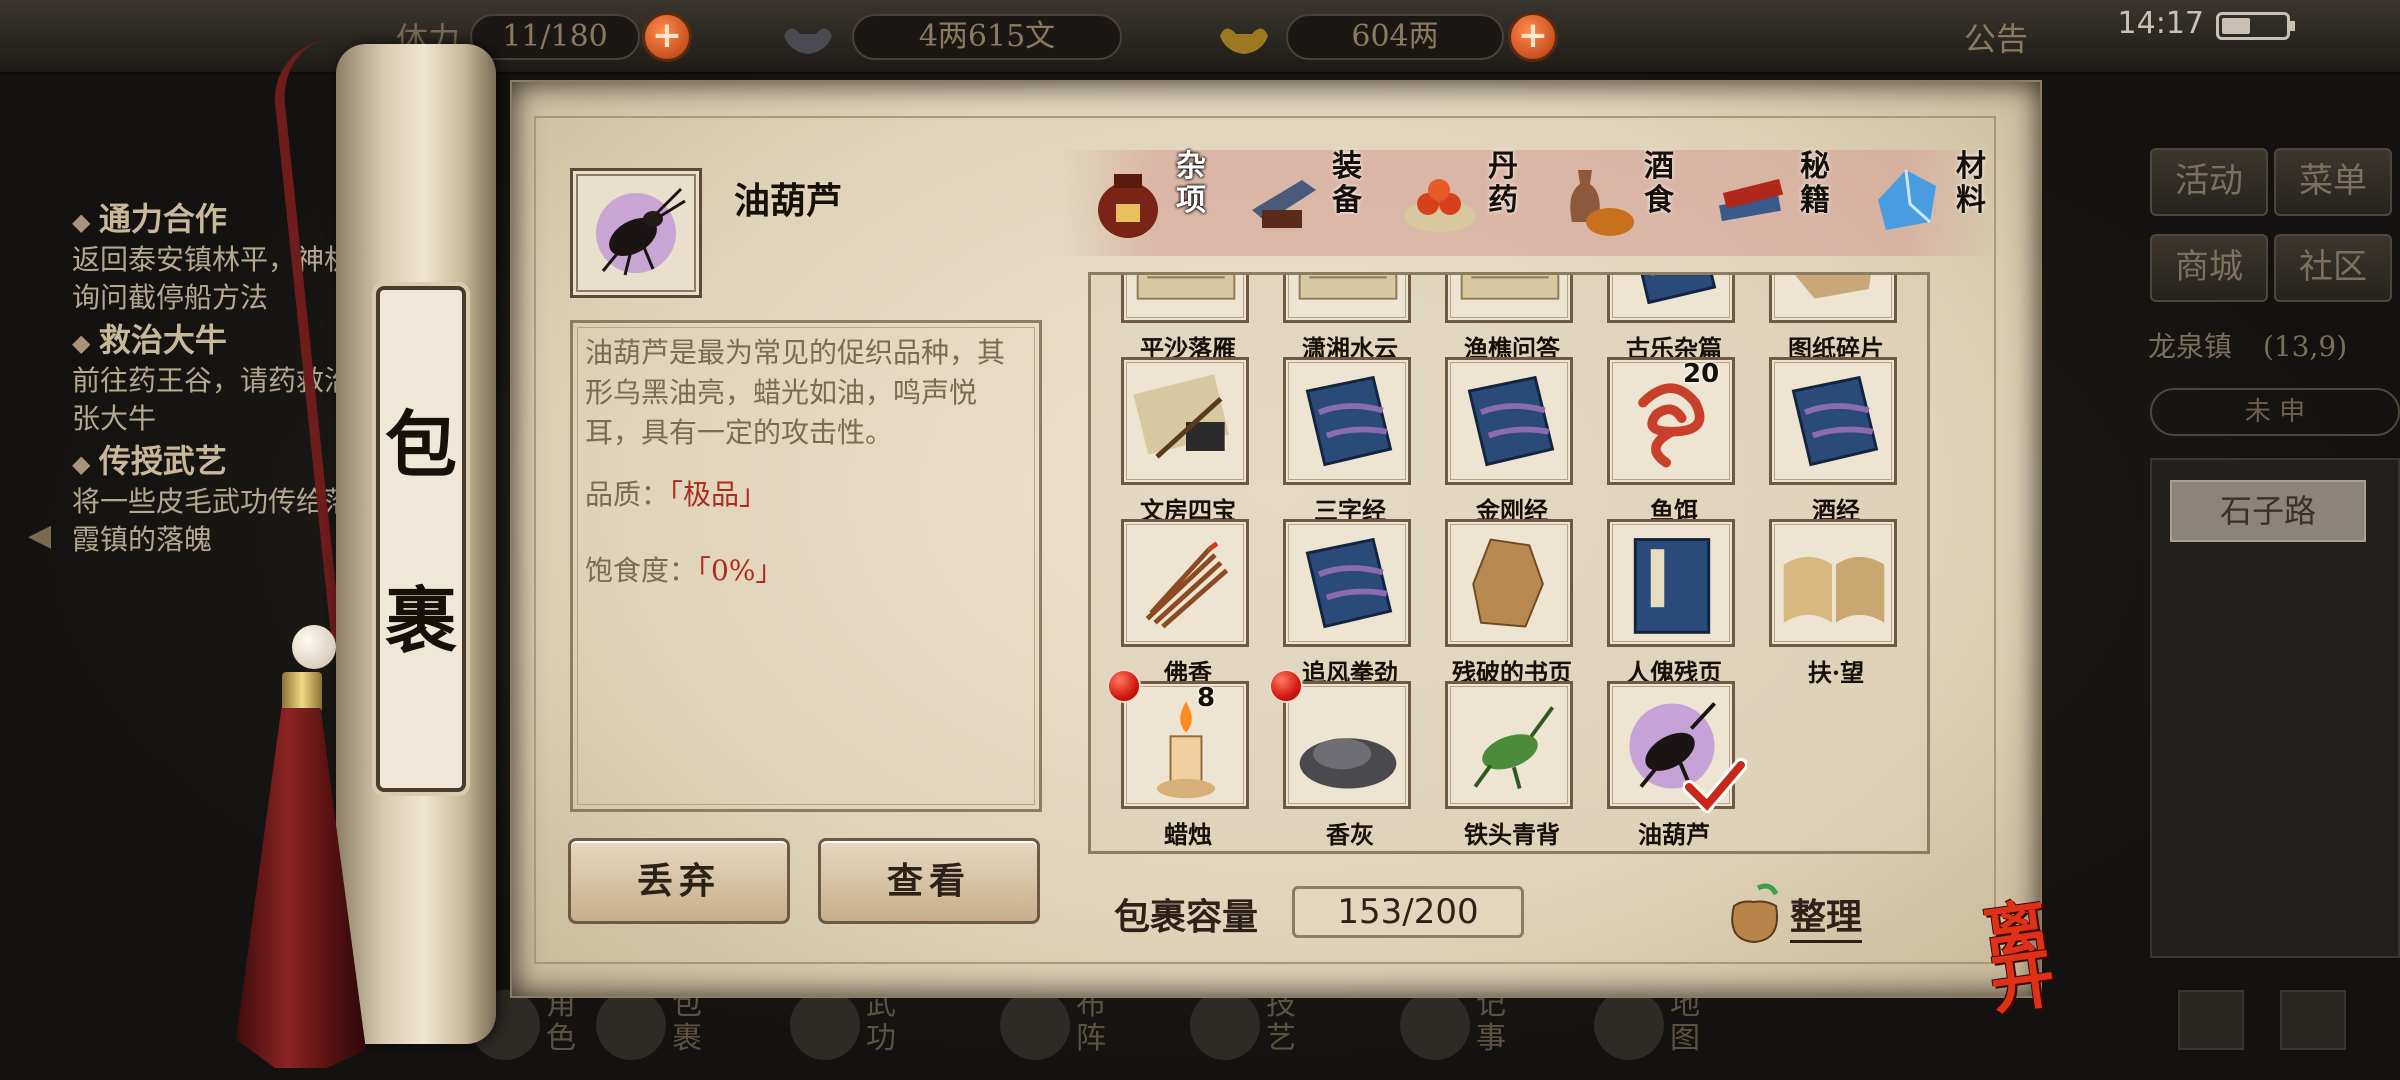  What do you see at coordinates (1265, 1033) in the screenshot?
I see `nav-skill: 技艺` at bounding box center [1265, 1033].